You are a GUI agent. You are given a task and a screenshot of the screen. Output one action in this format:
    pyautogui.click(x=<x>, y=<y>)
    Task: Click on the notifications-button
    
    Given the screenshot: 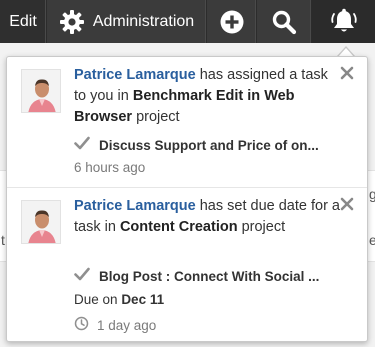 What is the action you would take?
    pyautogui.click(x=343, y=21)
    